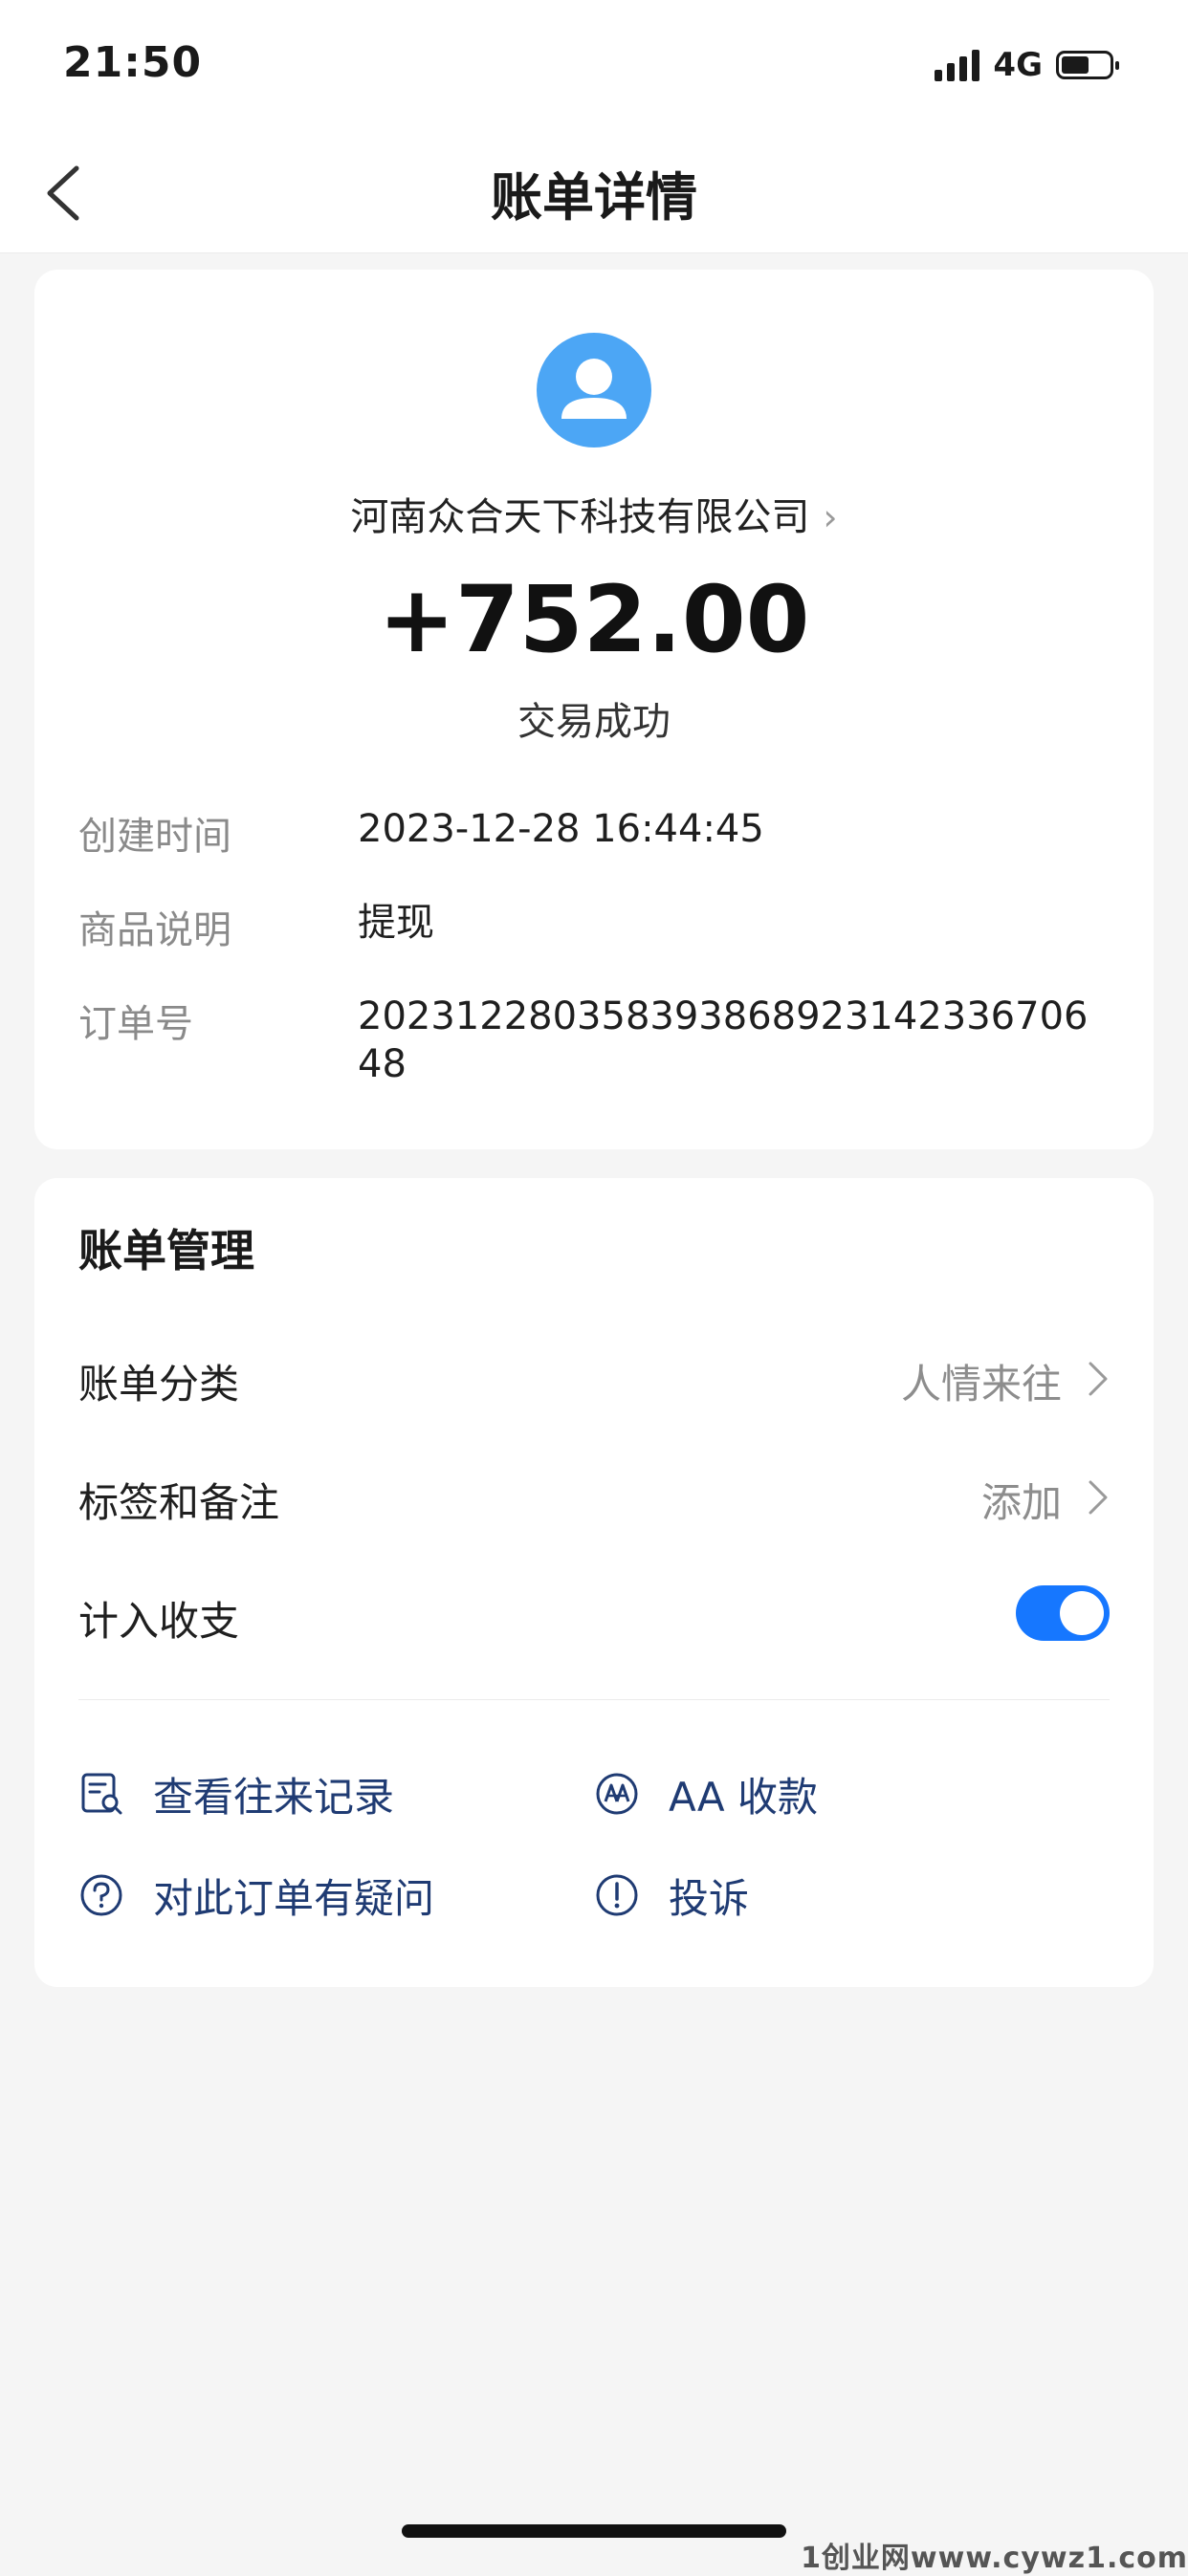  I want to click on record-search-icon, so click(101, 1794).